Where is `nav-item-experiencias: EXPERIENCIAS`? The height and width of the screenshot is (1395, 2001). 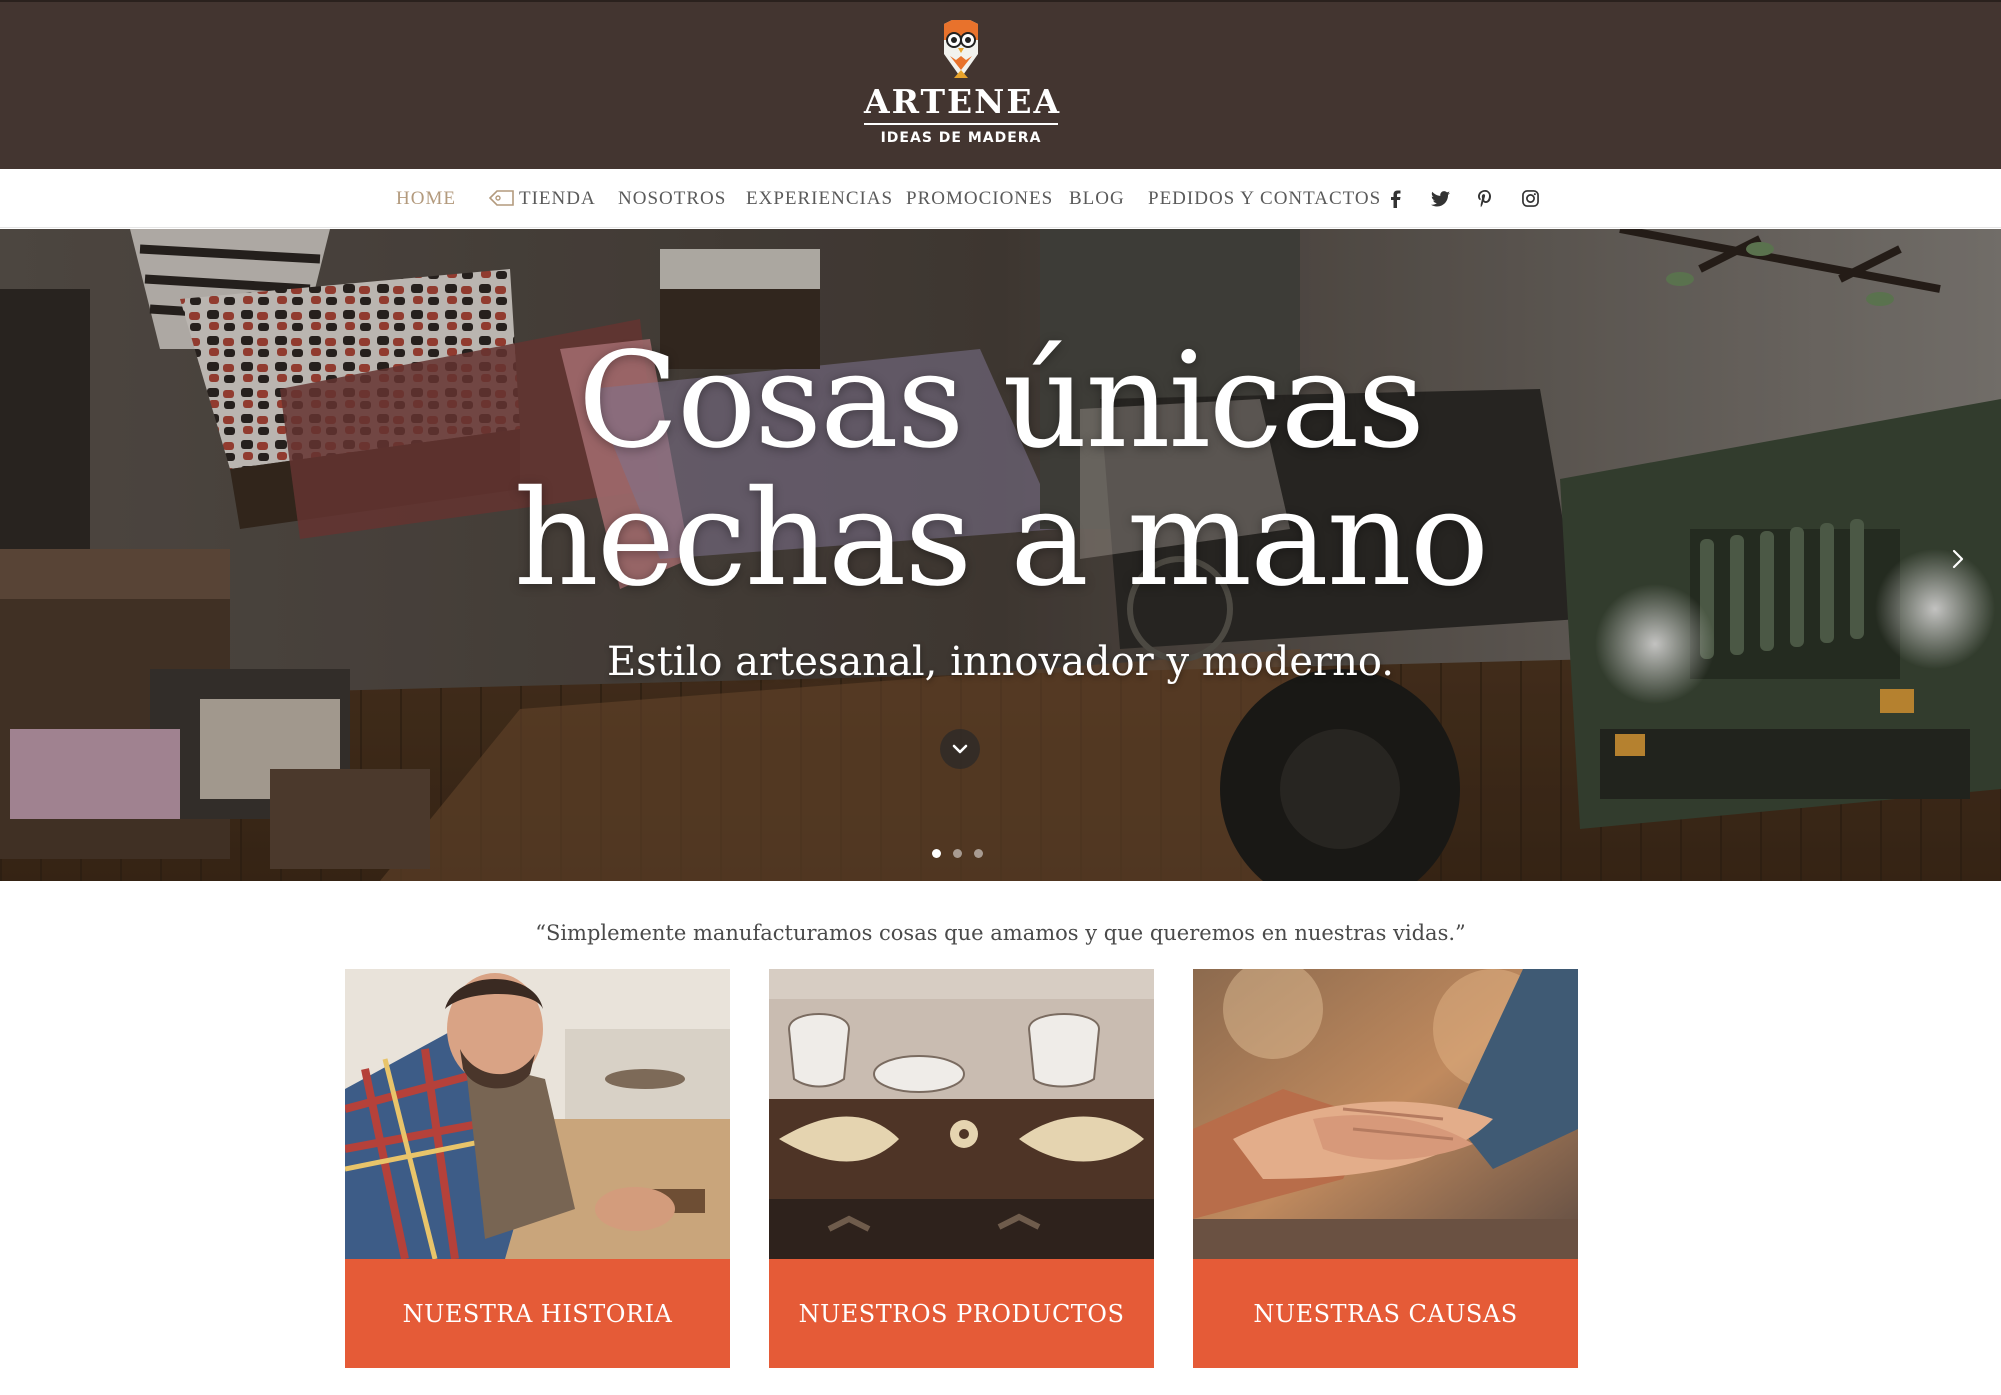 nav-item-experiencias: EXPERIENCIAS is located at coordinates (819, 198).